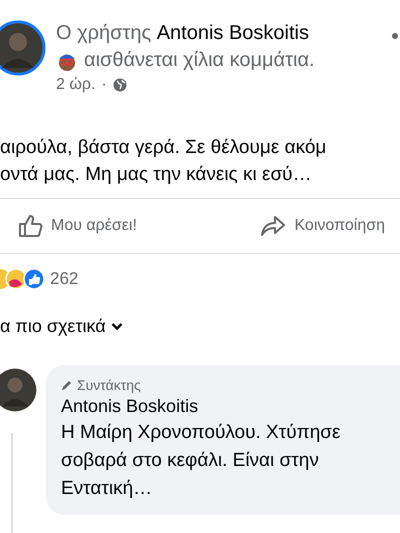 This screenshot has width=400, height=533. What do you see at coordinates (273, 226) in the screenshot?
I see `share-arrow-icon` at bounding box center [273, 226].